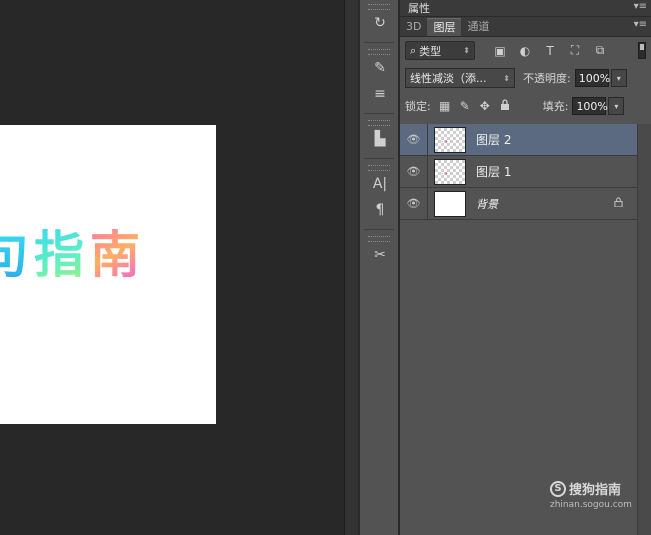 The height and width of the screenshot is (535, 651). I want to click on type-filter-icon: T, so click(550, 51).